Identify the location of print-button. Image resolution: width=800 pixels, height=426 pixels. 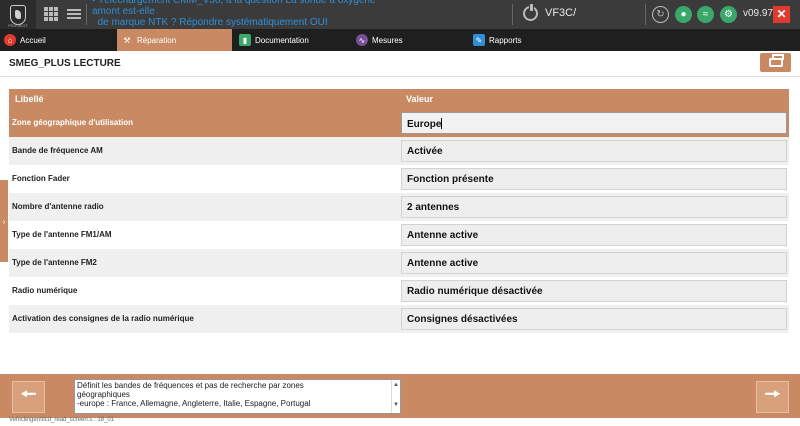
(775, 62).